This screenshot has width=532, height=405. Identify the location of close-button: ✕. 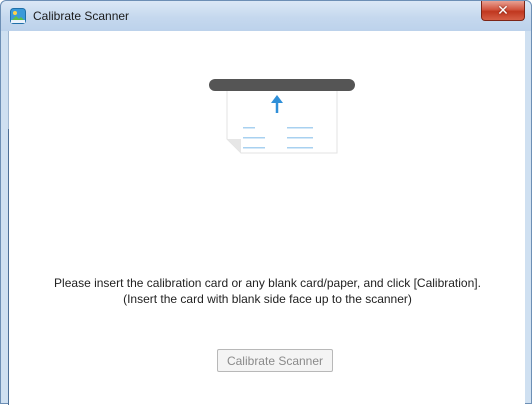
(503, 11).